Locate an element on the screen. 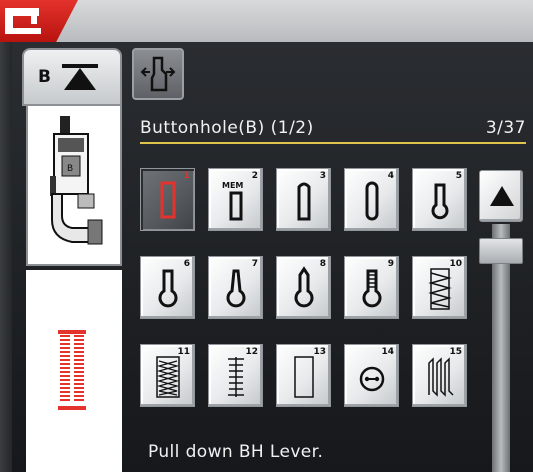 This screenshot has width=533, height=472. presser-foot-tab: B is located at coordinates (72, 77).